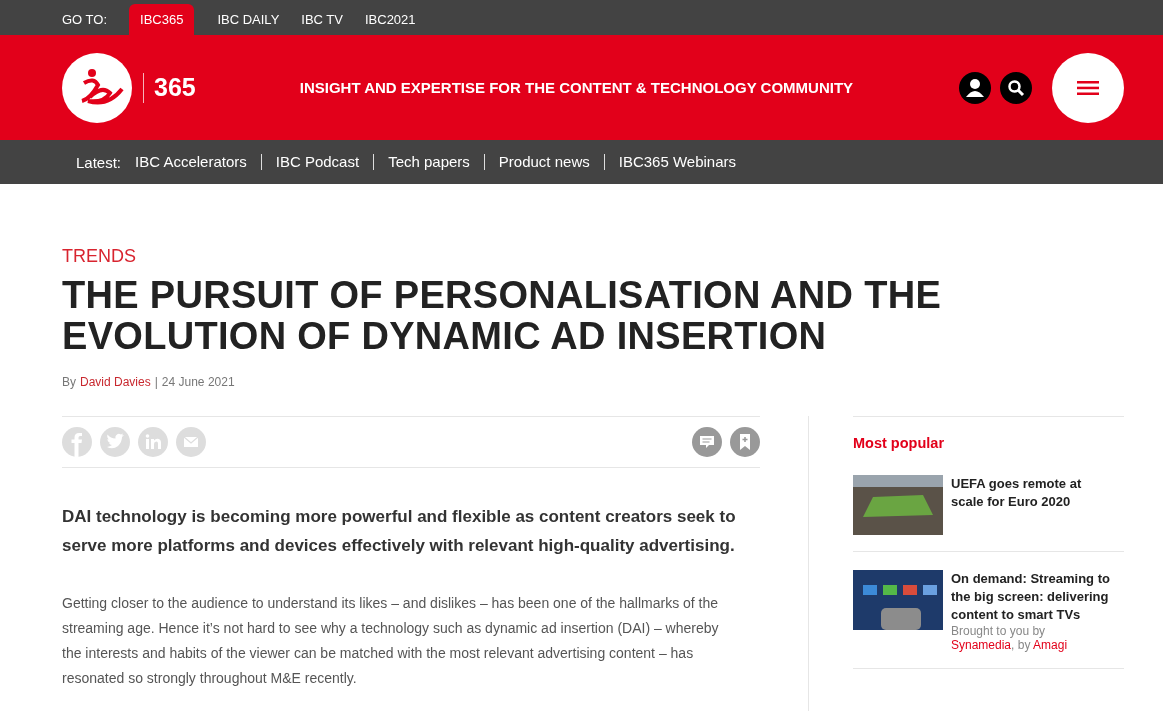  I want to click on logo-number: 365, so click(175, 87).